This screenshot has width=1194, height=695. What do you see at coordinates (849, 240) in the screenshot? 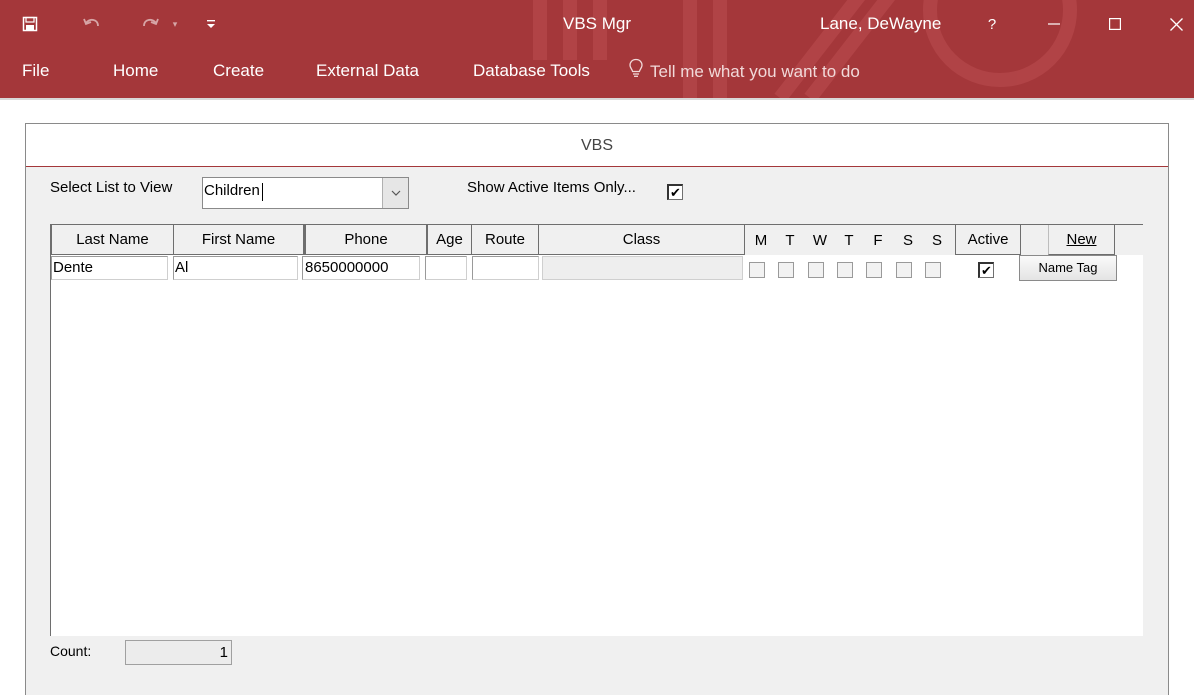
I see `header-day-thursday: T` at bounding box center [849, 240].